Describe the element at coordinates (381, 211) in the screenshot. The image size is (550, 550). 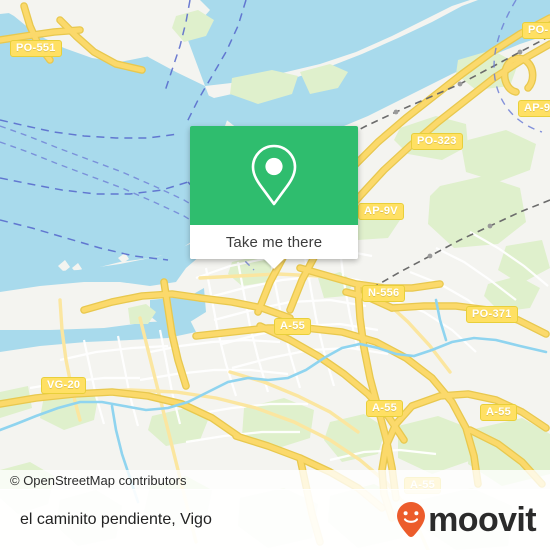
I see `road-shield-ap-9v: AP-9V` at that location.